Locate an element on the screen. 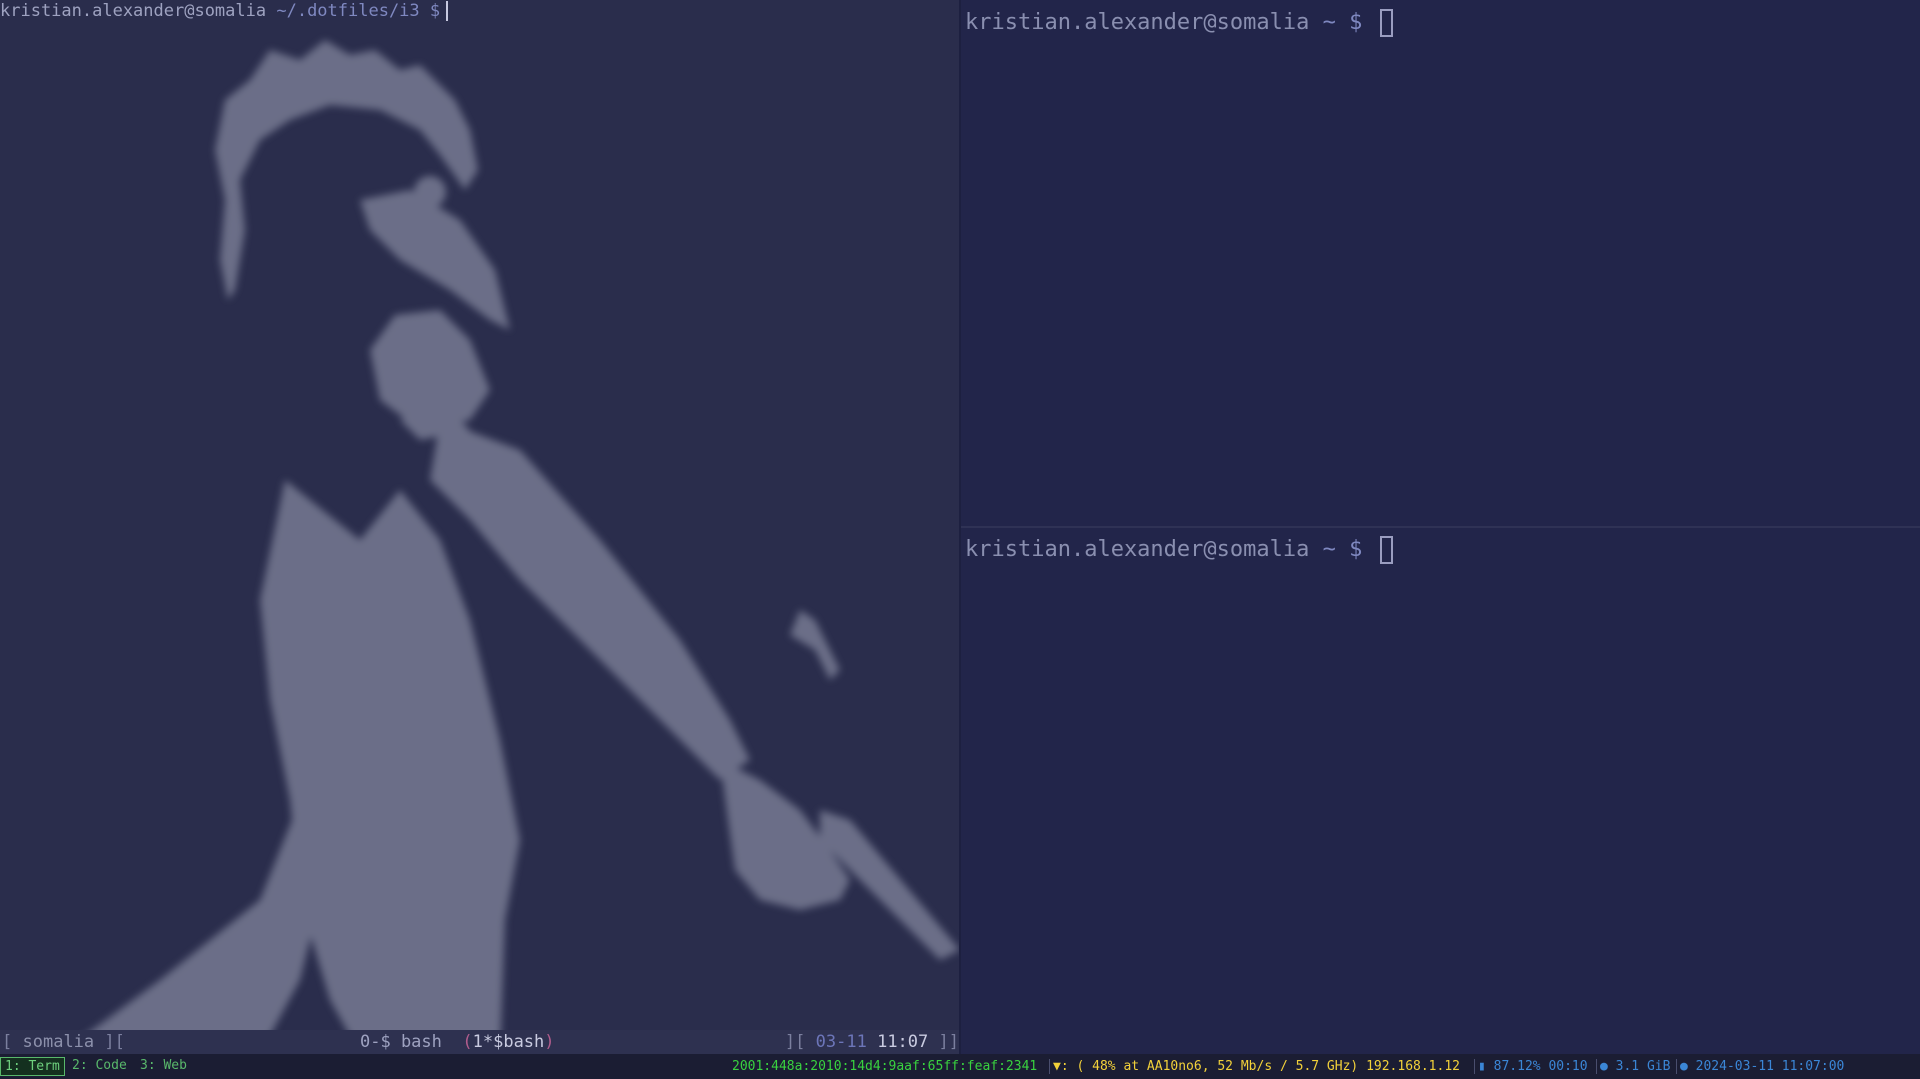 The image size is (1920, 1079). tmux-clock-close: ]] is located at coordinates (948, 1042).